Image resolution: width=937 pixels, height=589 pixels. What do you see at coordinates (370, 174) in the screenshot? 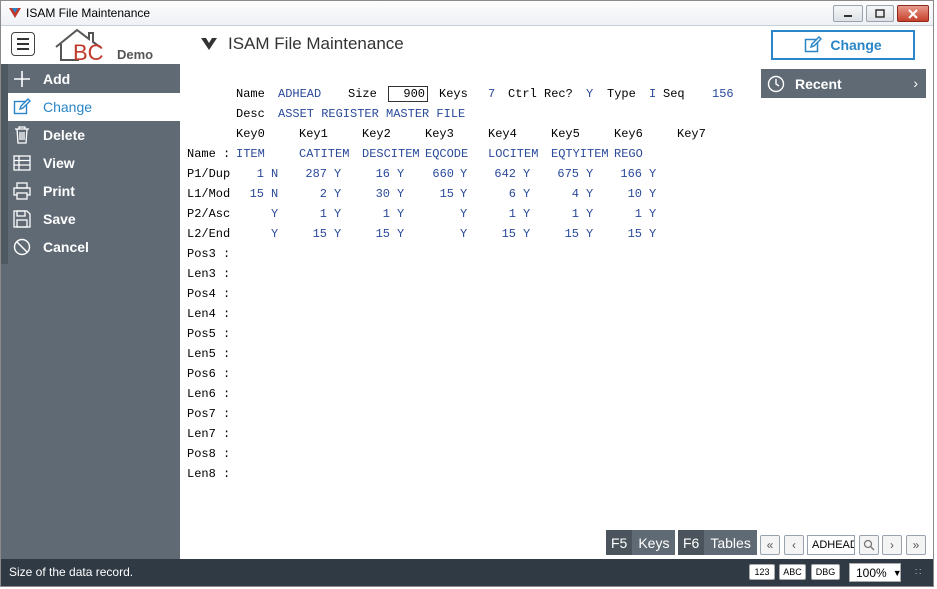
I see `key-position-field: 16` at bounding box center [370, 174].